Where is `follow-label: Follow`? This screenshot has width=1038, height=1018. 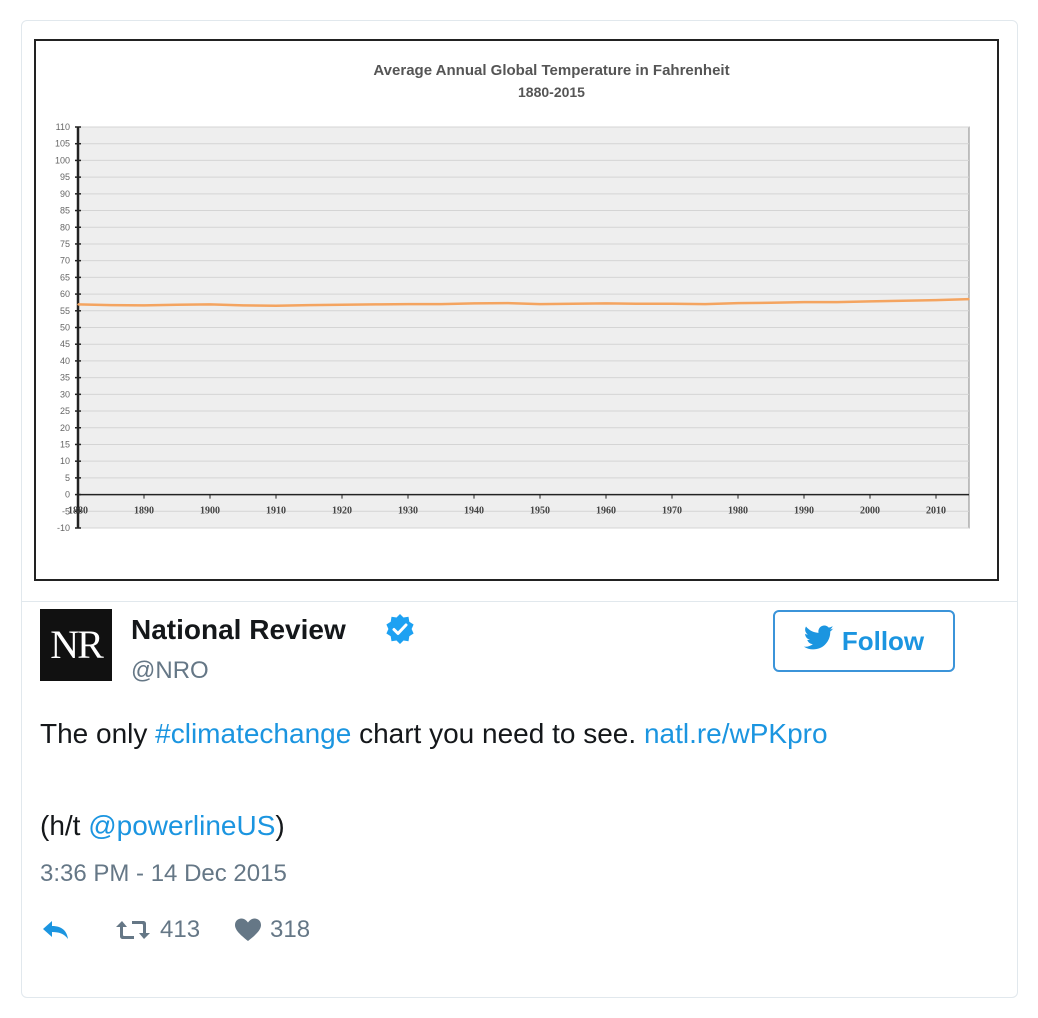 follow-label: Follow is located at coordinates (883, 640).